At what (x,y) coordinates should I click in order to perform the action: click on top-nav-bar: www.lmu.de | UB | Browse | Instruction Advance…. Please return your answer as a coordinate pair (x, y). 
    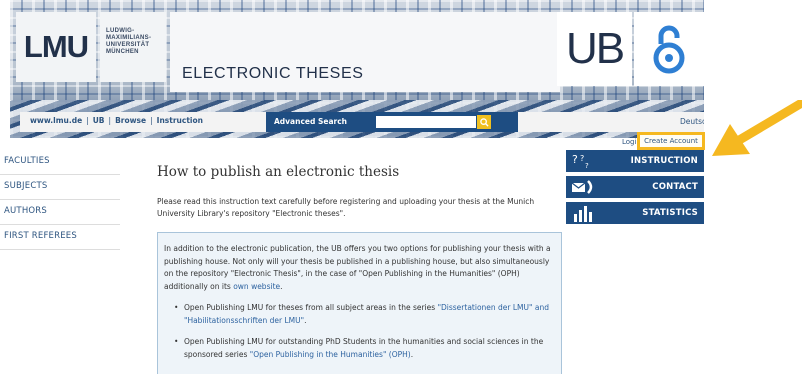
    Looking at the image, I should click on (362, 122).